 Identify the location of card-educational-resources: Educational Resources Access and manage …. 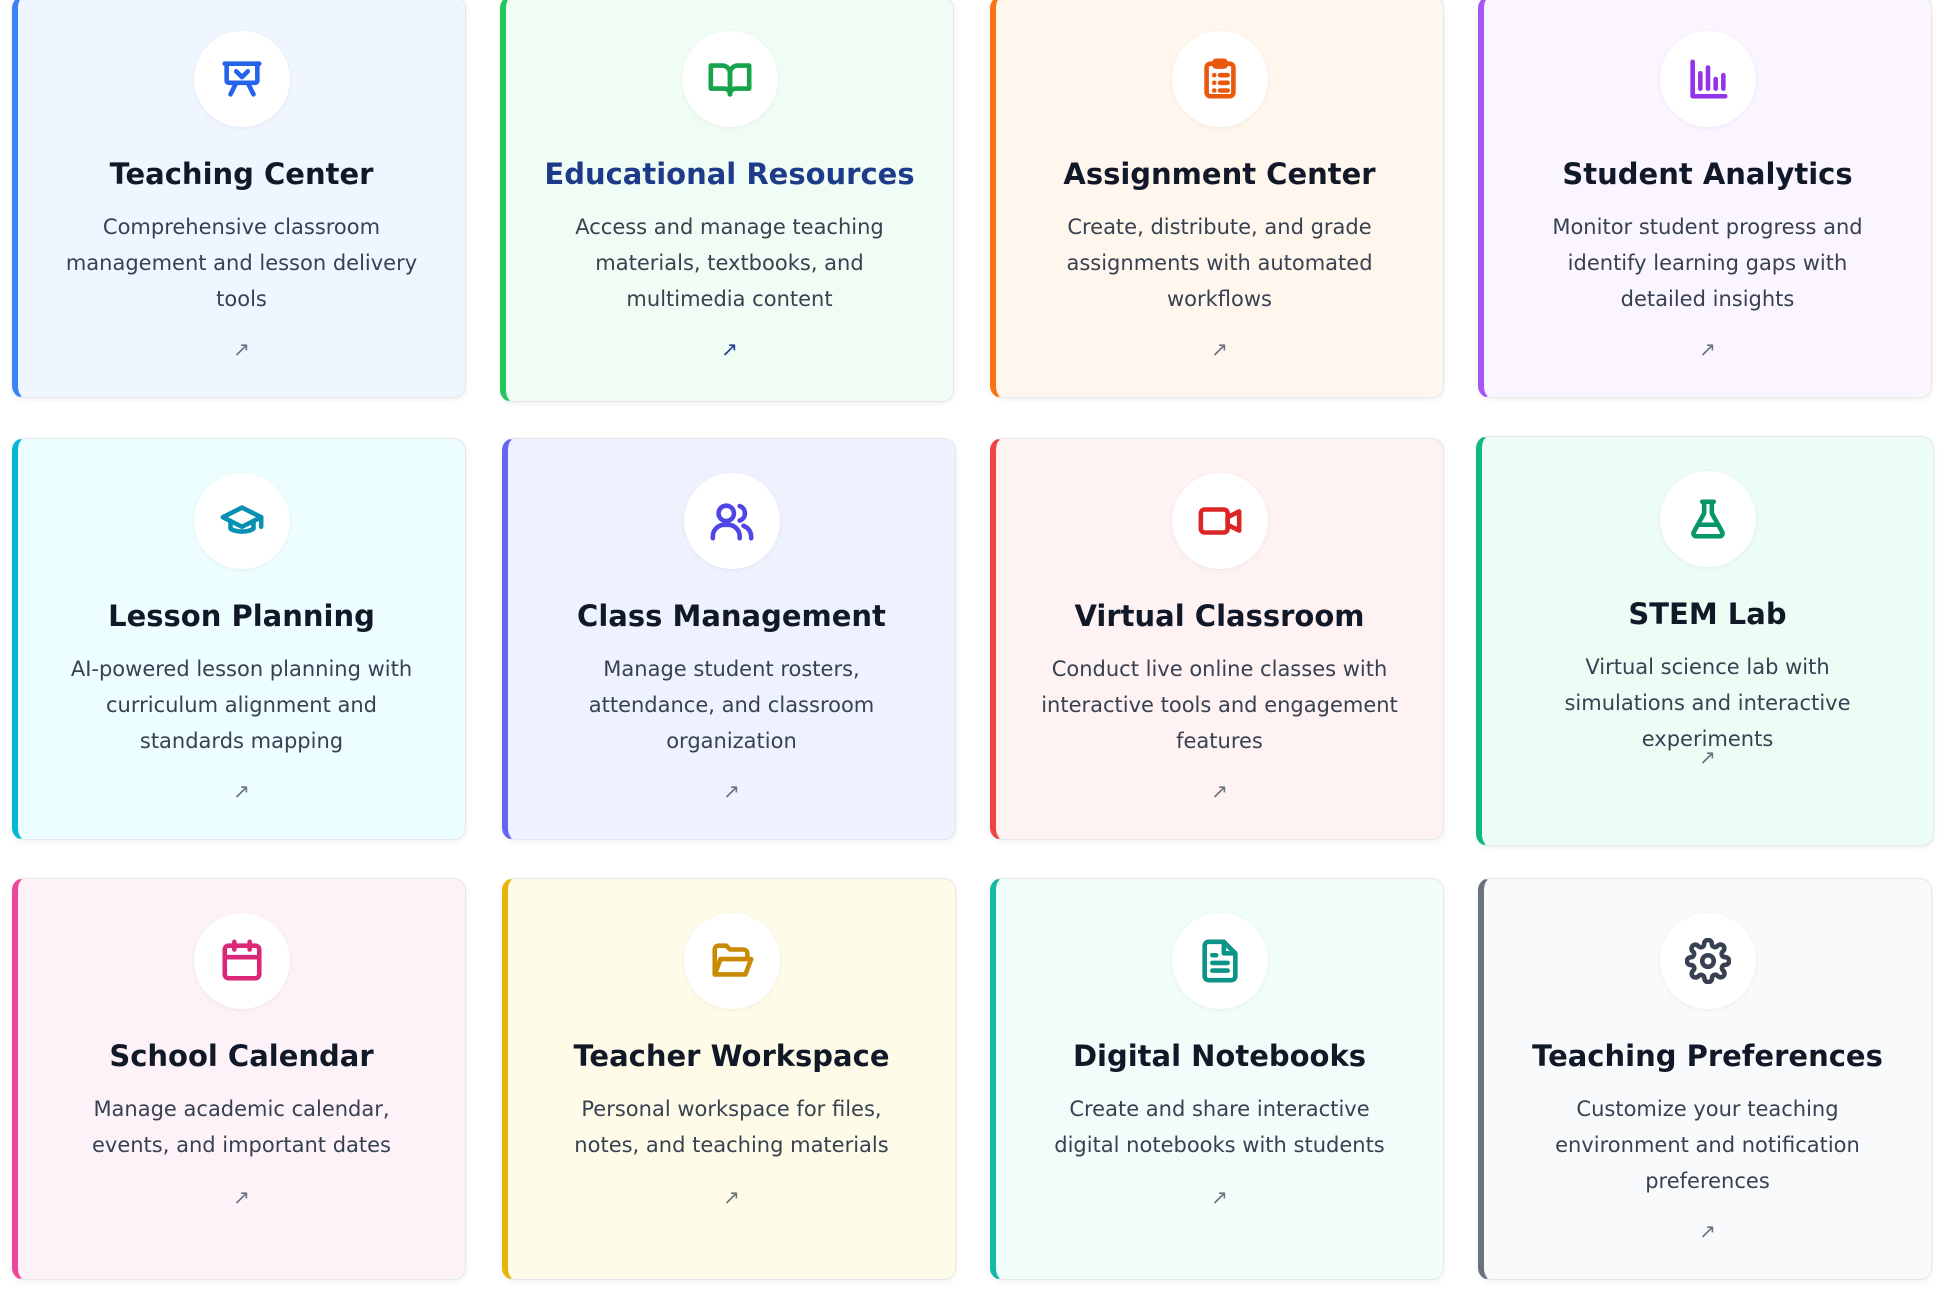
(727, 201).